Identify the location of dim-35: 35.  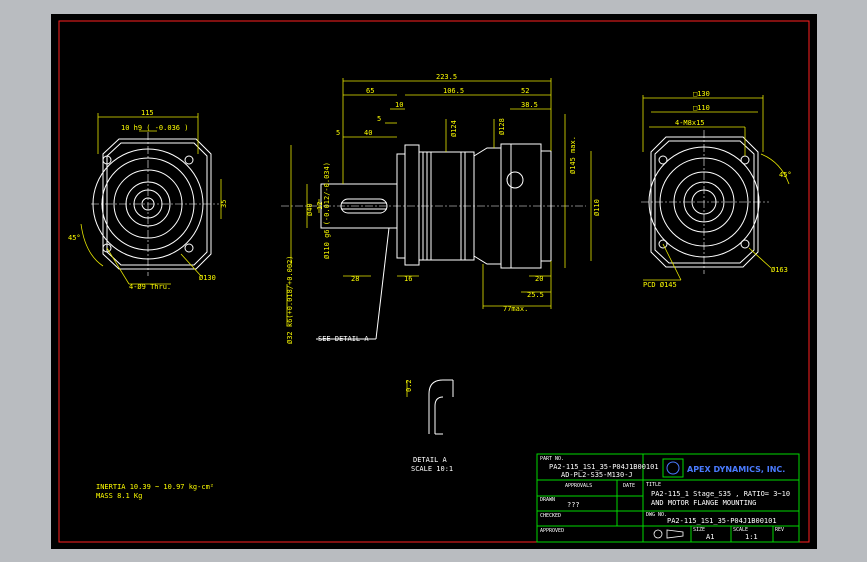
(224, 204).